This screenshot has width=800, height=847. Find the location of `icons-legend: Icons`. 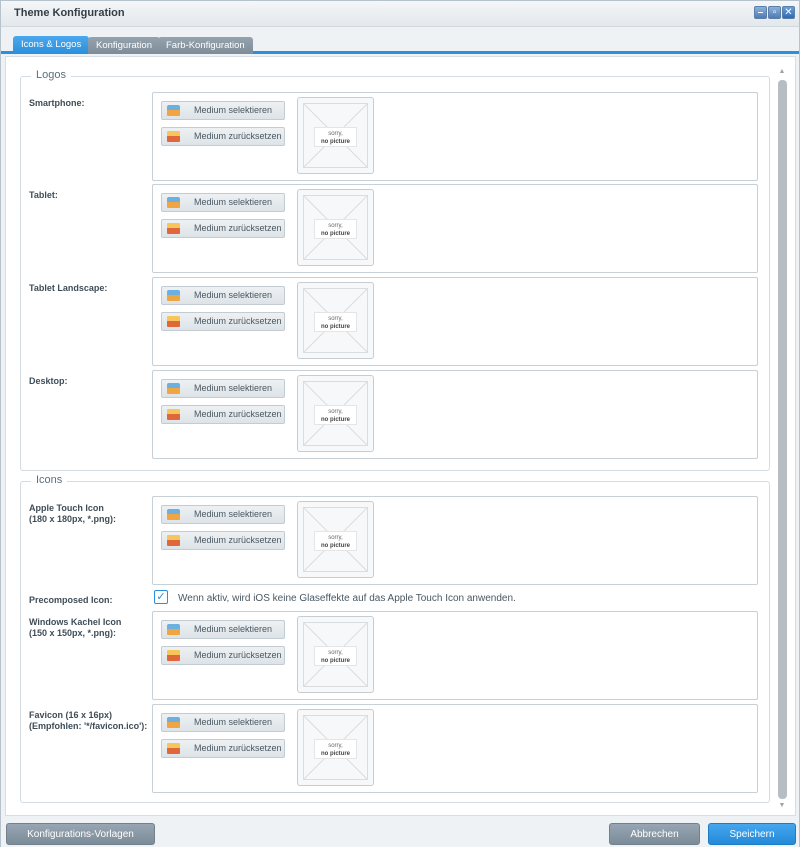

icons-legend: Icons is located at coordinates (49, 480).